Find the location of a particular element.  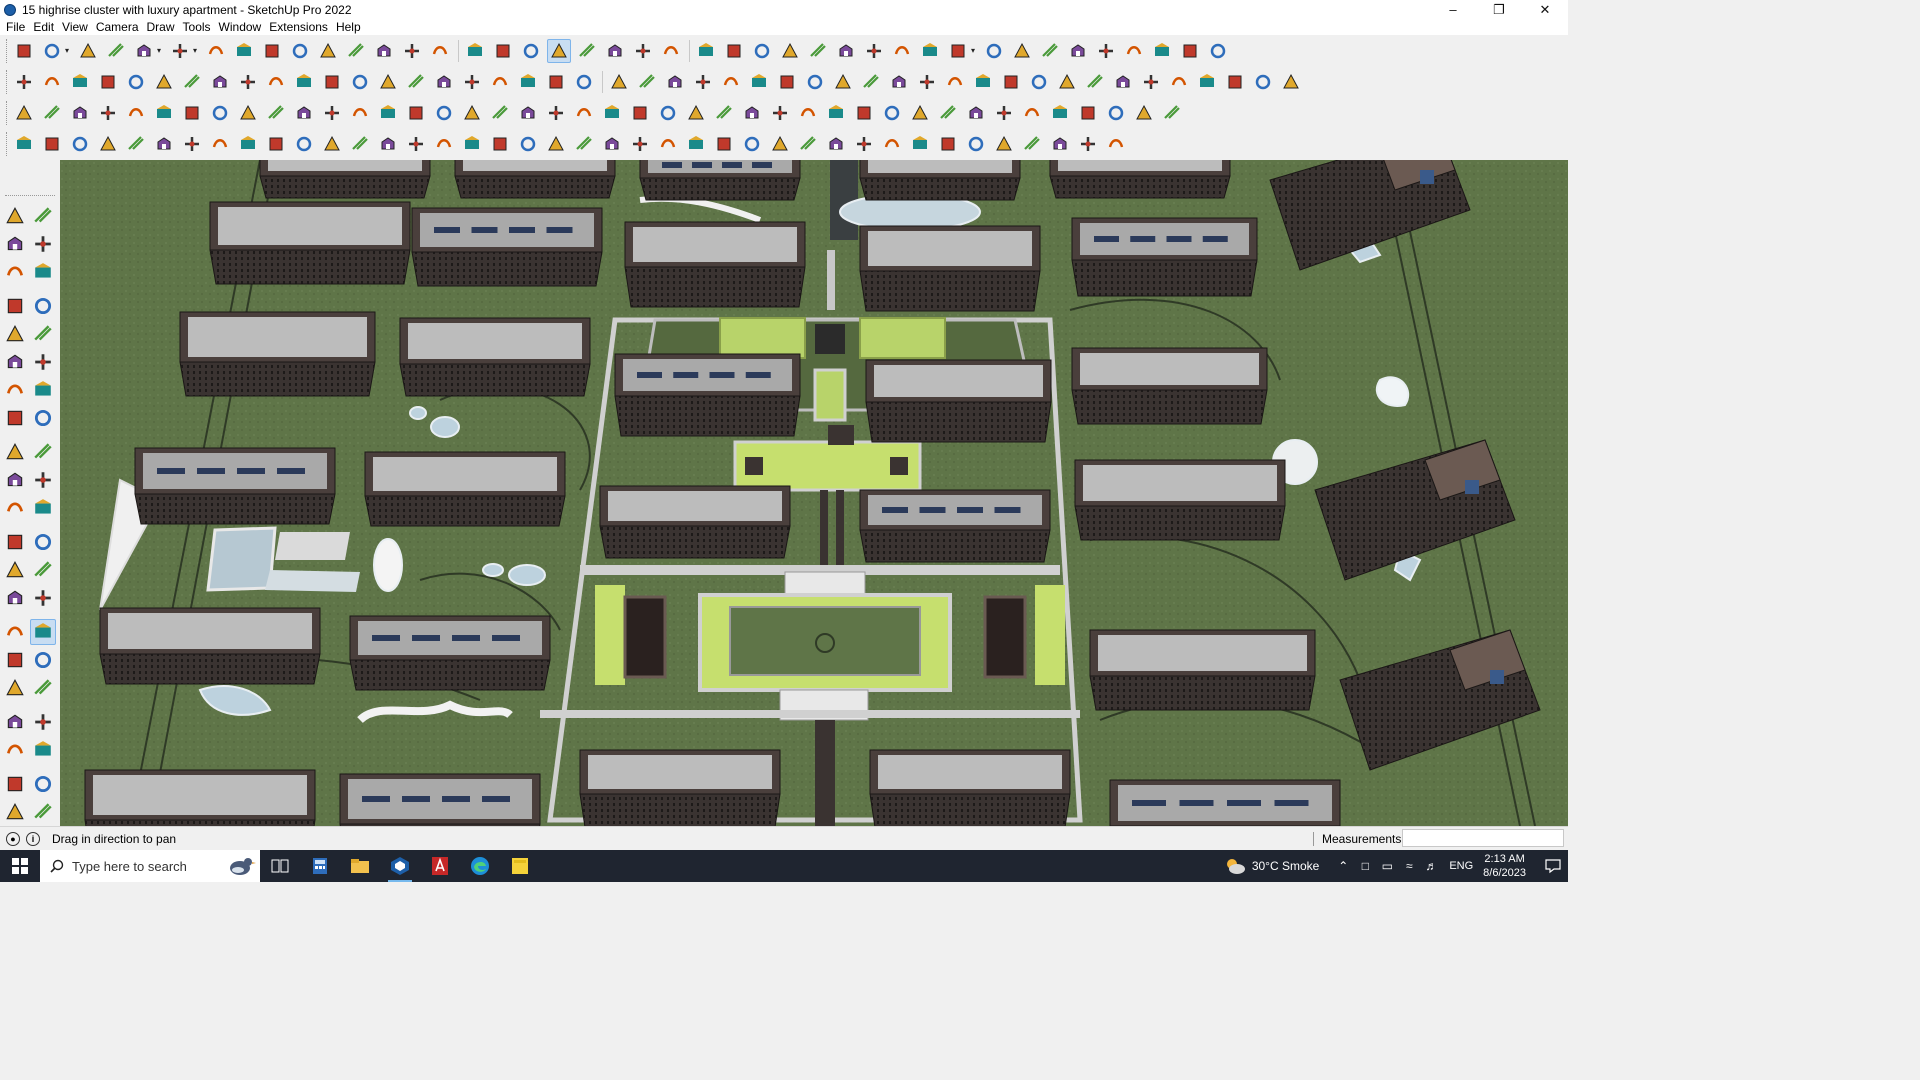

text-3d-icon is located at coordinates (388, 82).